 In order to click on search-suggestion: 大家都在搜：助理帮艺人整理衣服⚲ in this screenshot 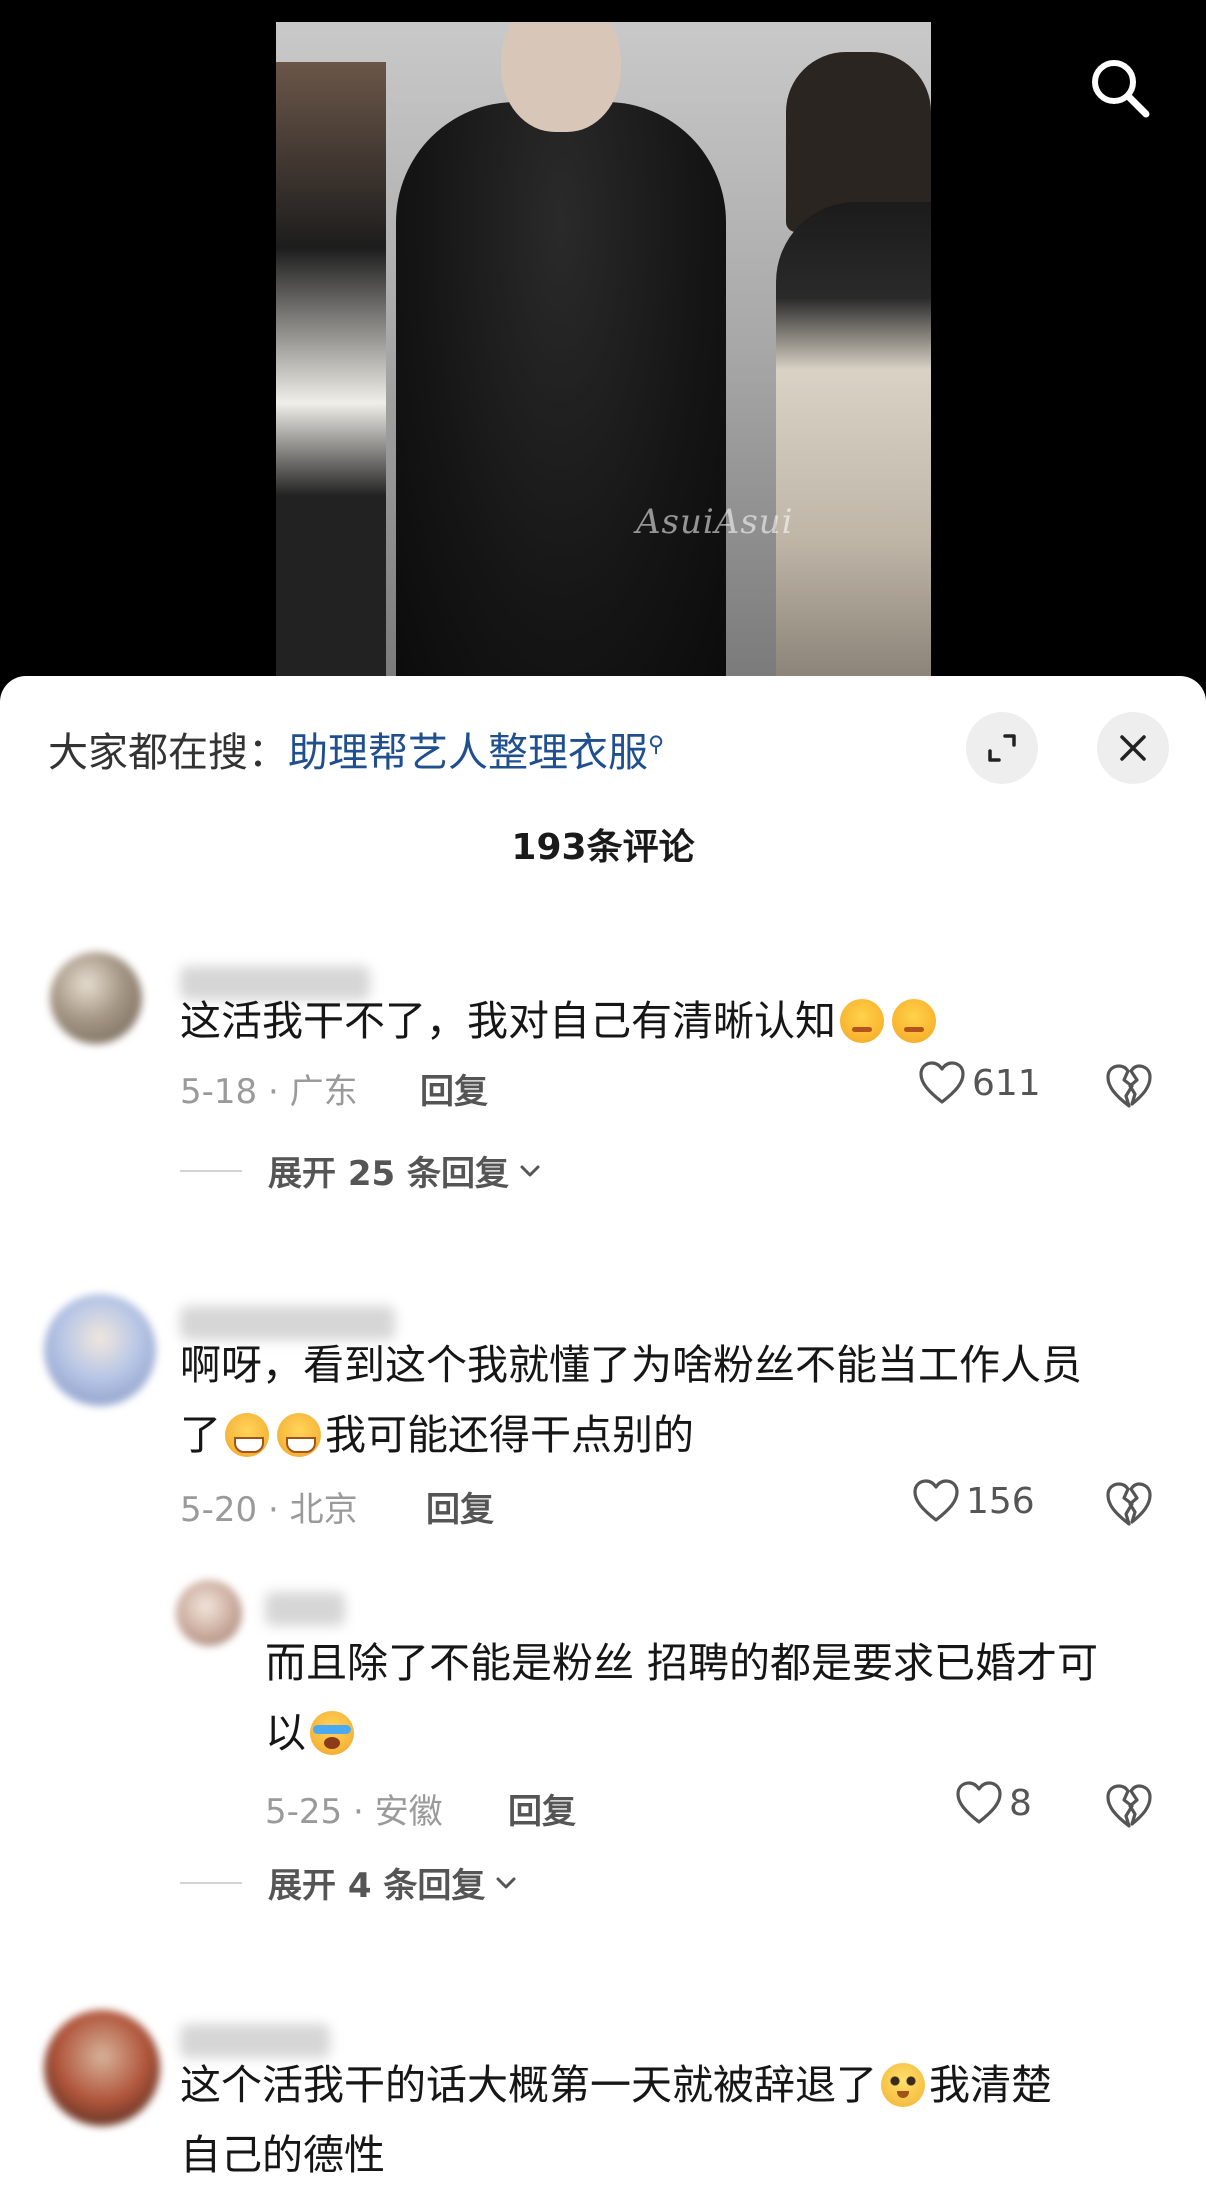, I will do `click(356, 749)`.